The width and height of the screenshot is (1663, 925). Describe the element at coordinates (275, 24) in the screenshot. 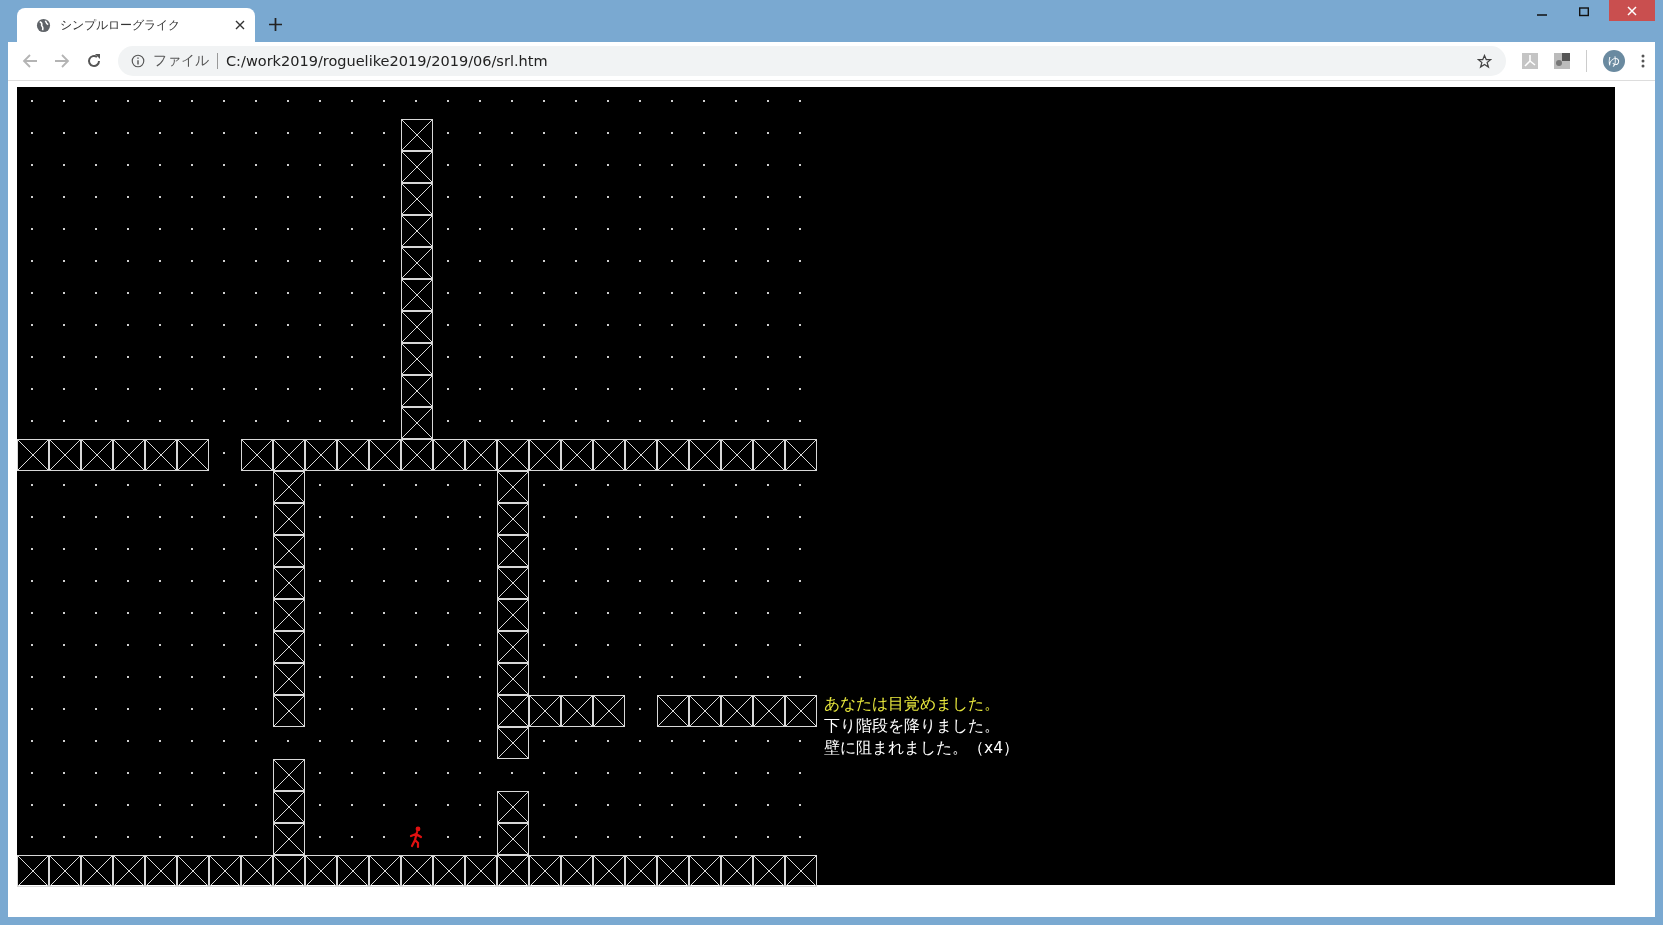

I see `new-tab-icon` at that location.